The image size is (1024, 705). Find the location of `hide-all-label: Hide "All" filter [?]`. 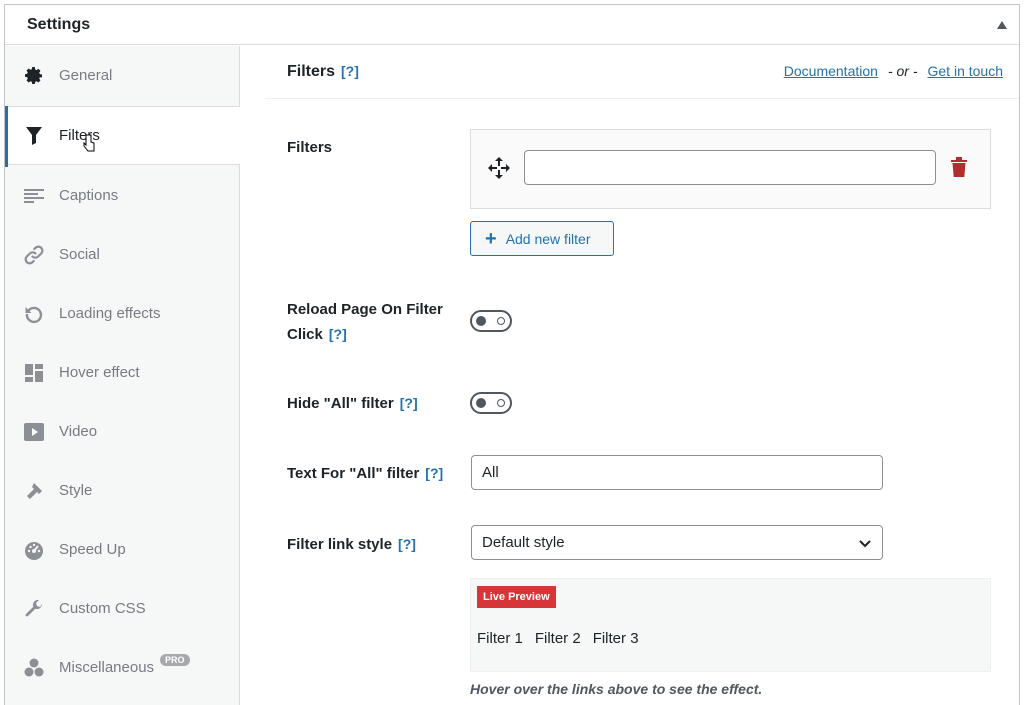

hide-all-label: Hide "All" filter [?] is located at coordinates (352, 403).